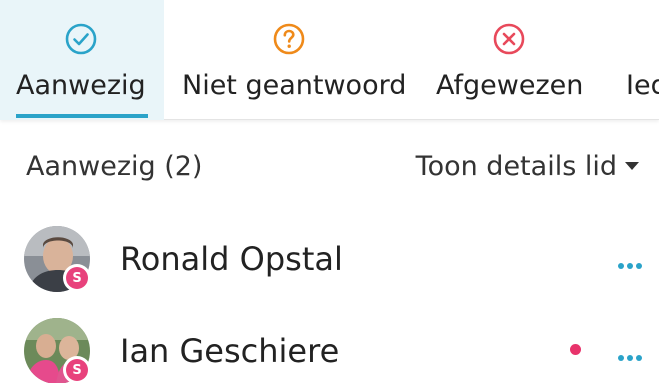 The height and width of the screenshot is (383, 659). Describe the element at coordinates (632, 165) in the screenshot. I see `caret-down-icon` at that location.